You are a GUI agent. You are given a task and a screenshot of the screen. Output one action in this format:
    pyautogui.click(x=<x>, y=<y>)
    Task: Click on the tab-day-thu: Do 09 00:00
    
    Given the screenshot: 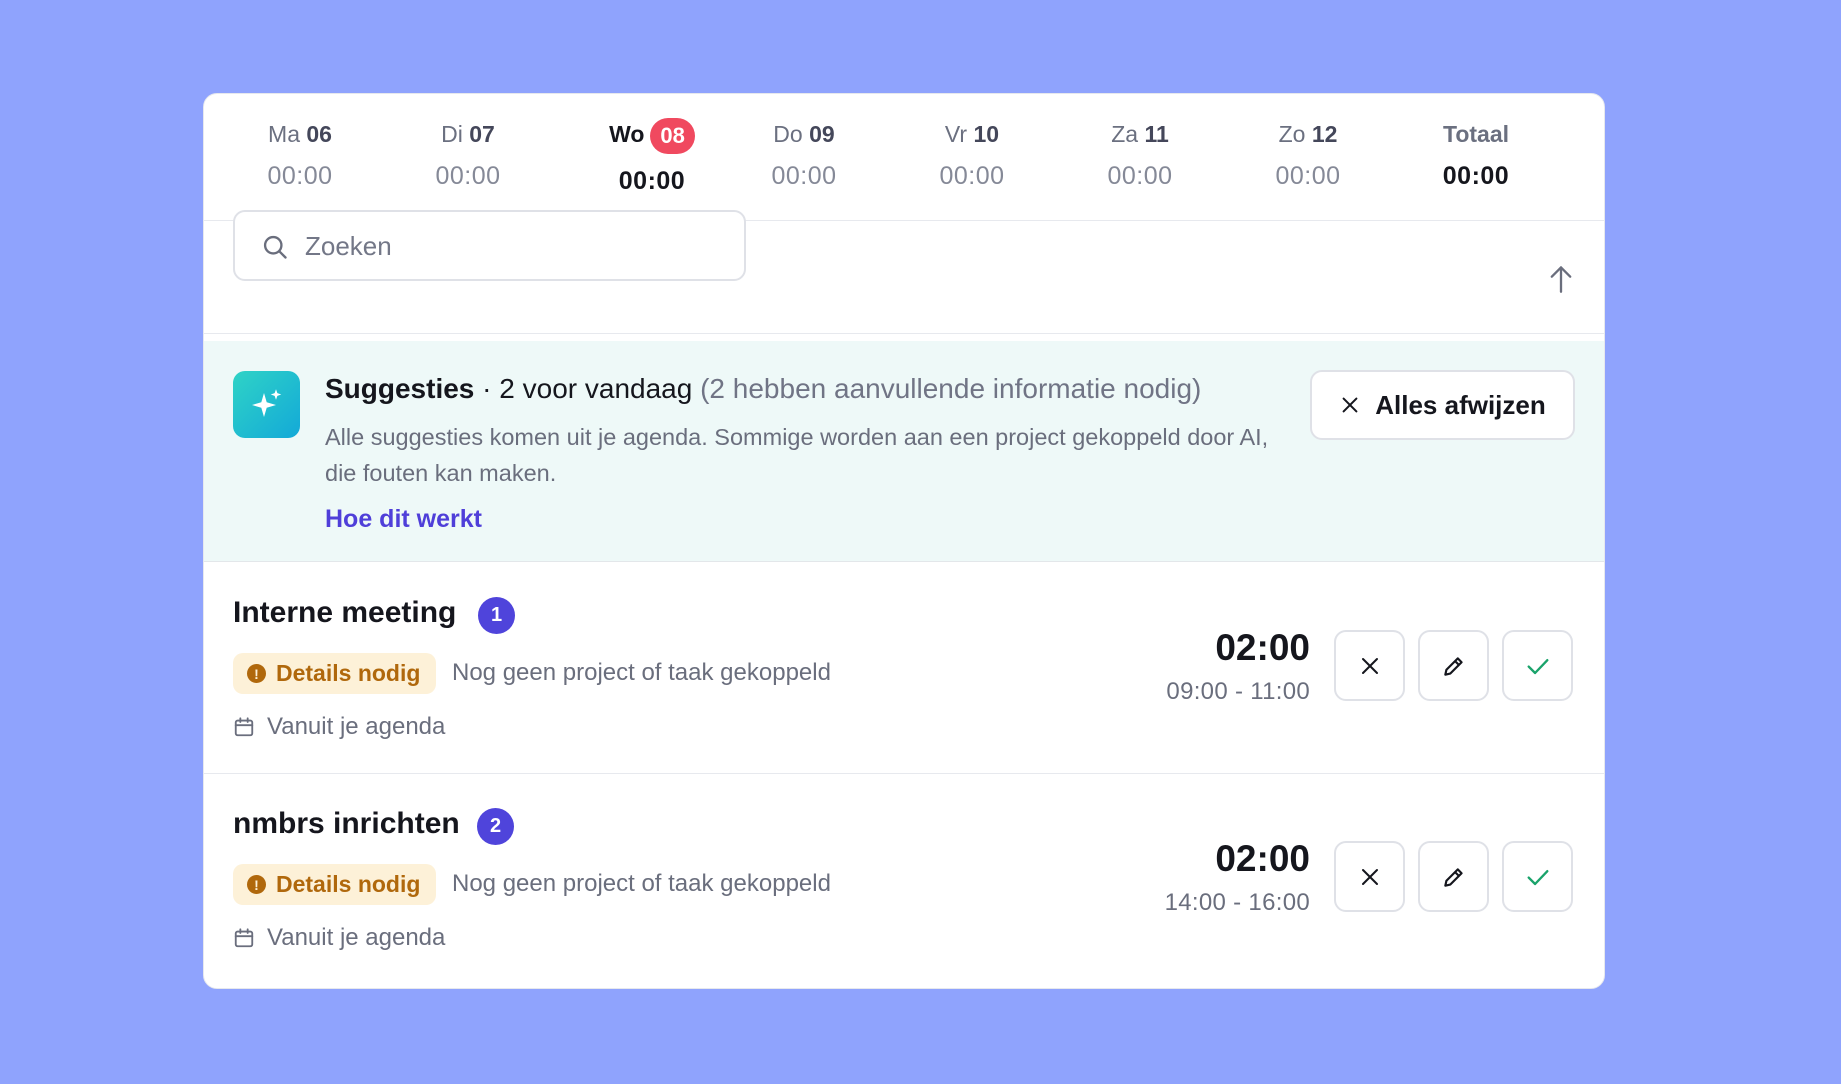 What is the action you would take?
    pyautogui.click(x=804, y=157)
    